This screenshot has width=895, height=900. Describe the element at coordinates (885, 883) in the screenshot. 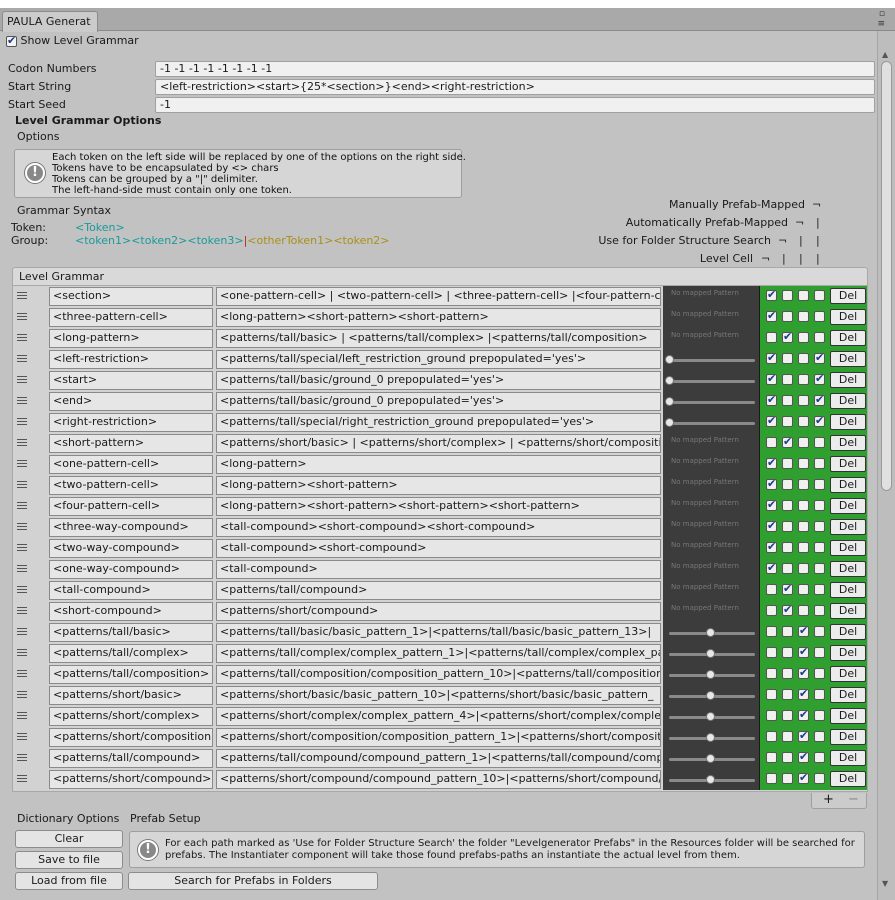

I see `scroll-down-icon: ▼` at that location.